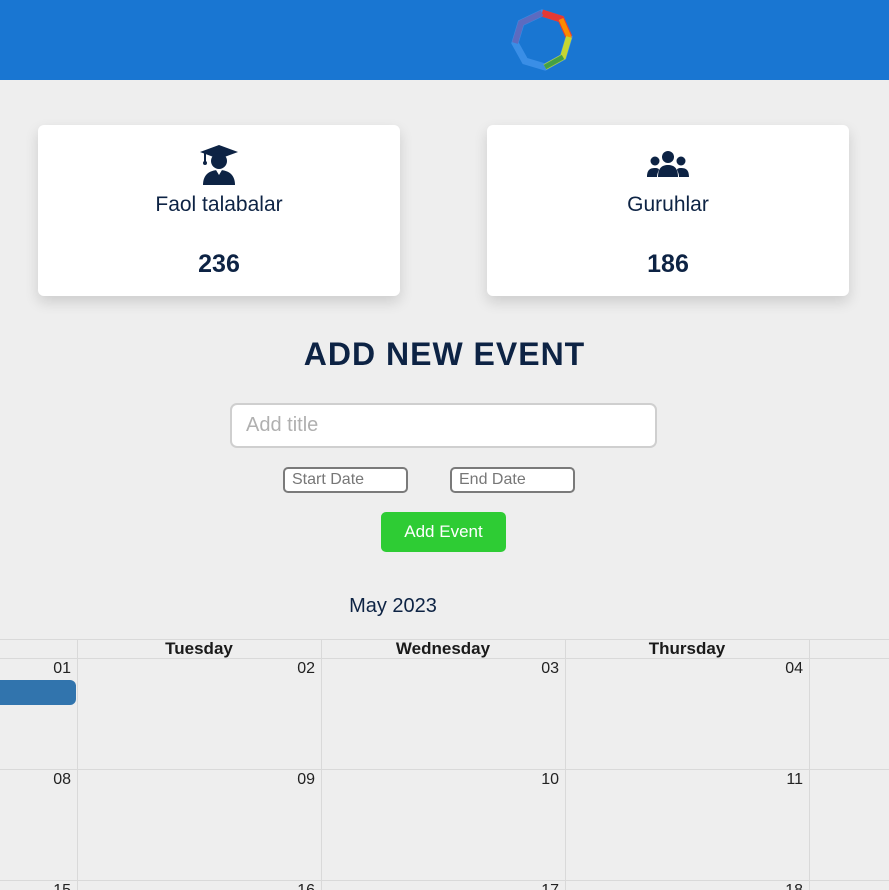 The image size is (889, 890). I want to click on event-title-input, so click(443, 425).